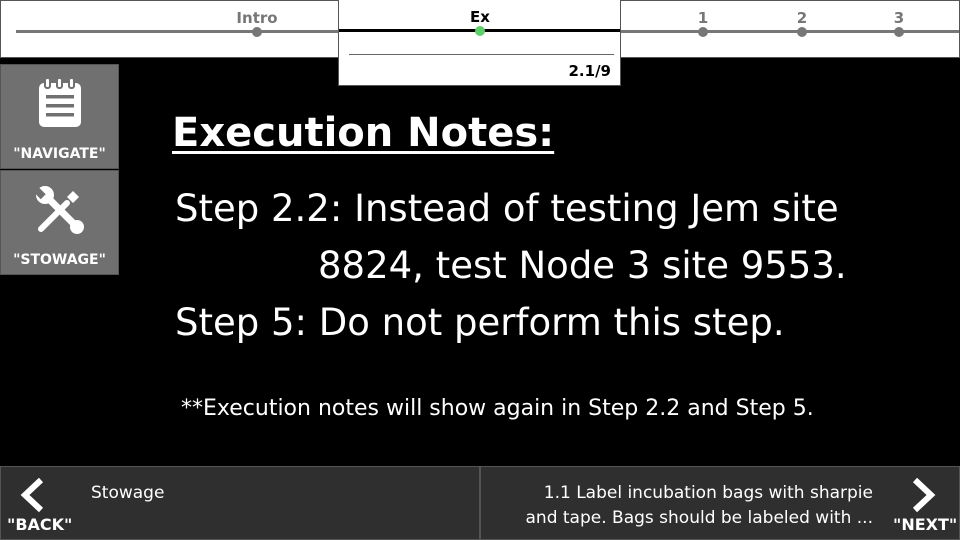 Image resolution: width=960 pixels, height=540 pixels. Describe the element at coordinates (480, 322) in the screenshot. I see `execution-note-2: Step 5: Do not perform this step.` at that location.